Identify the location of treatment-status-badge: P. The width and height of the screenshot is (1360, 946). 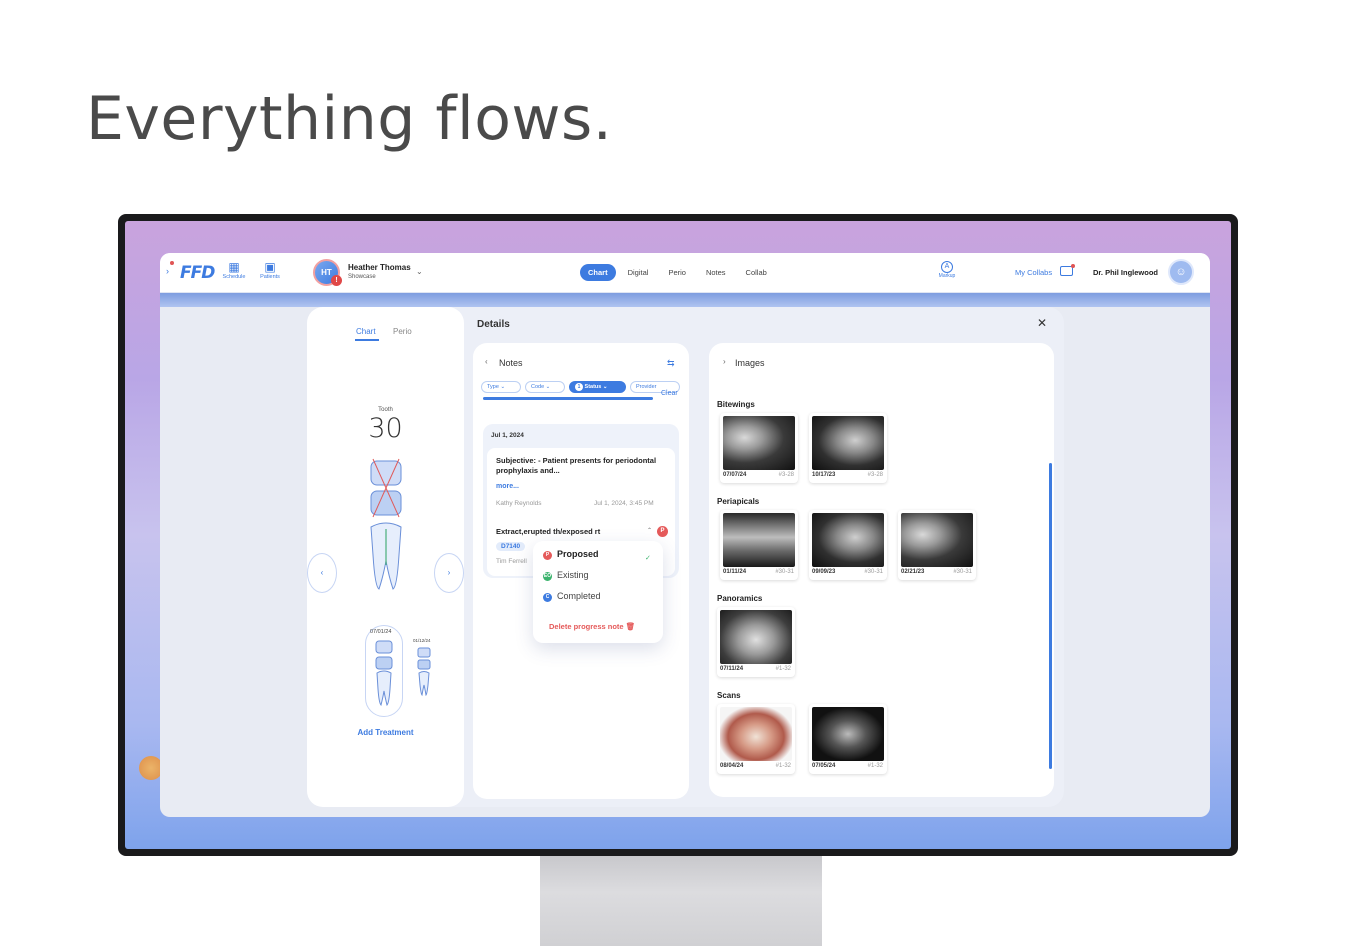
(662, 531).